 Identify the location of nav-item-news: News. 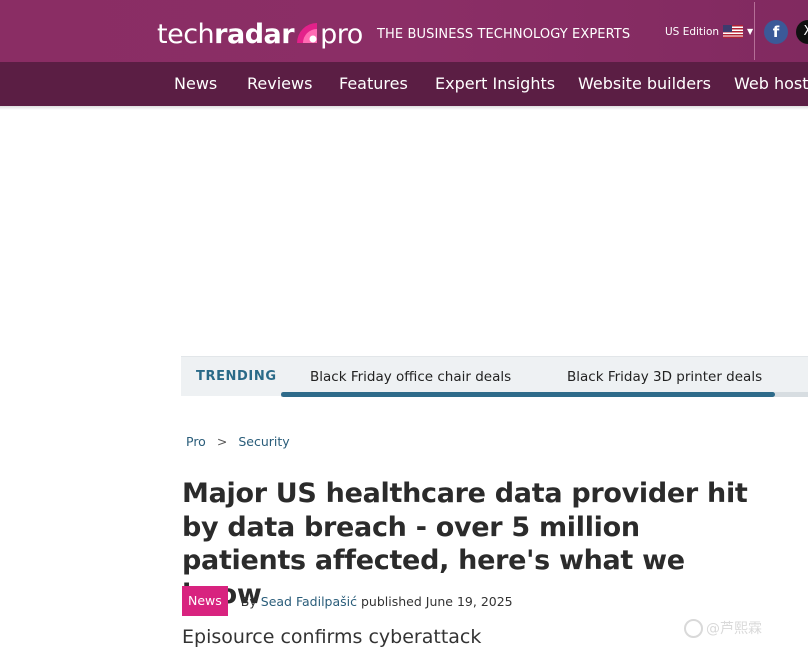
(195, 83).